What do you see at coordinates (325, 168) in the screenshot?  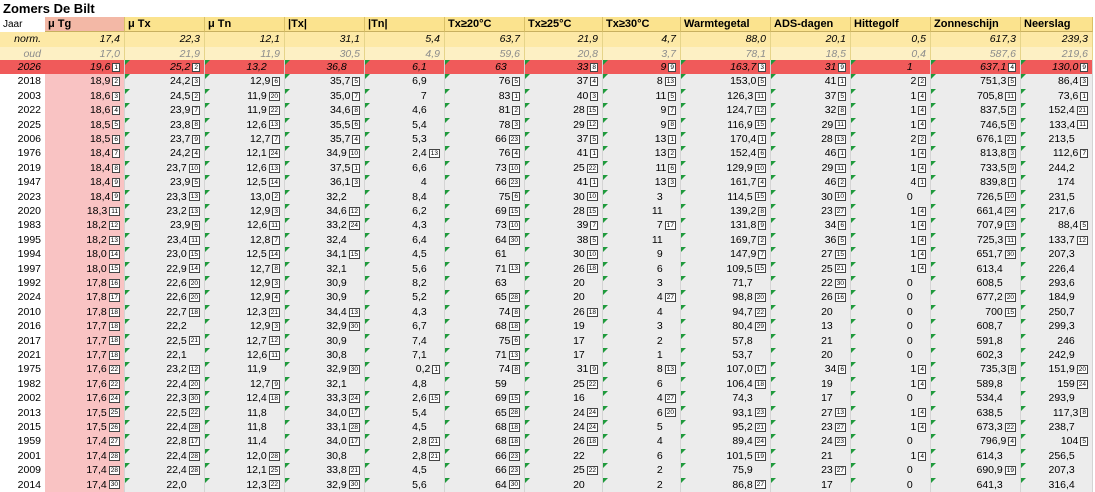 I see `value-cell: 37,5 1` at bounding box center [325, 168].